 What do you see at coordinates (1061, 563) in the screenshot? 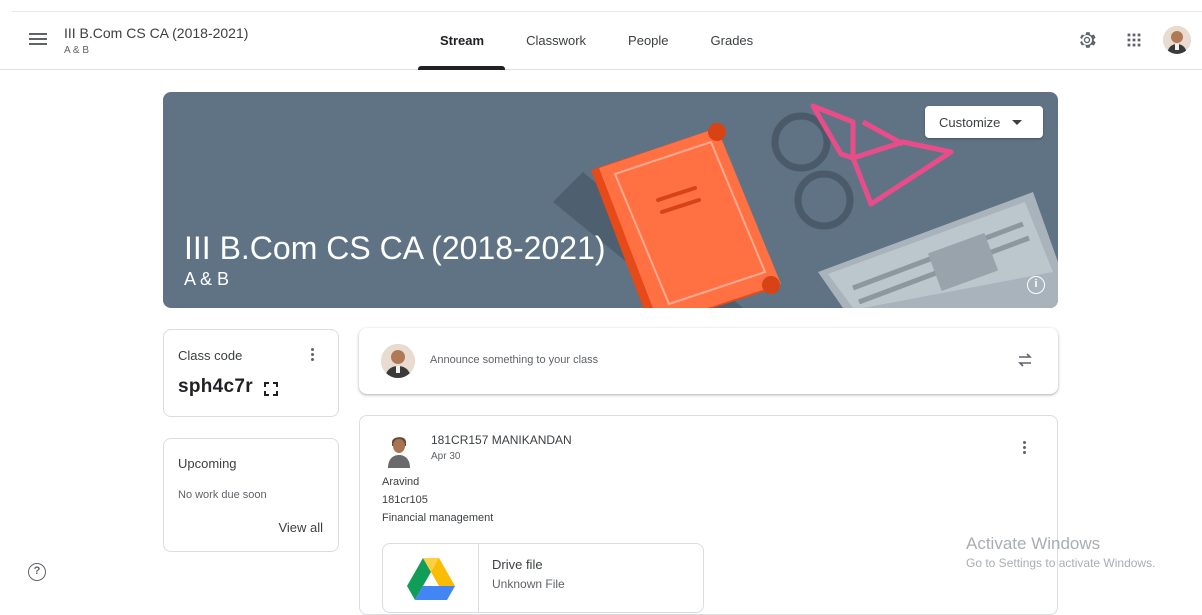
I see `activate-windows-subtitle: Go to Settings to activate Windows.` at bounding box center [1061, 563].